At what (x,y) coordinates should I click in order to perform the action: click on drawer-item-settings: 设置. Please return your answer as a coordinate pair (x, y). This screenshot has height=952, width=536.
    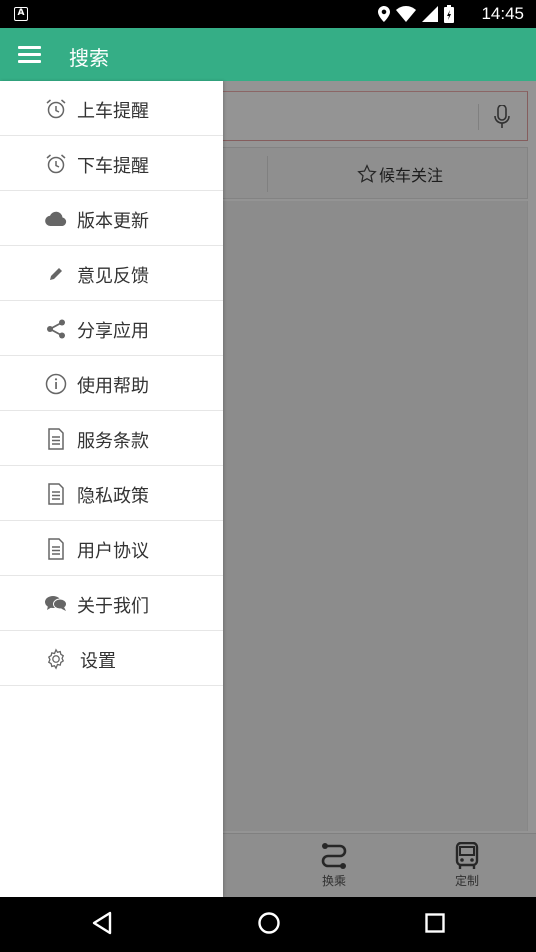
    Looking at the image, I should click on (111, 658).